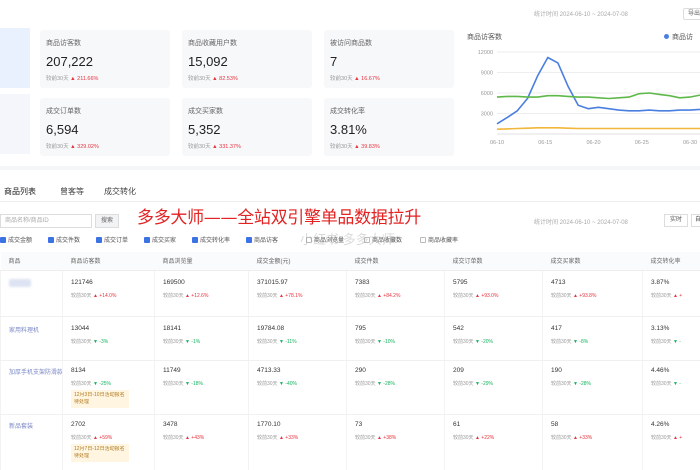 The height and width of the screenshot is (470, 700). I want to click on kpi-compare: 较前30天 ▲ 329.02%, so click(72, 147).